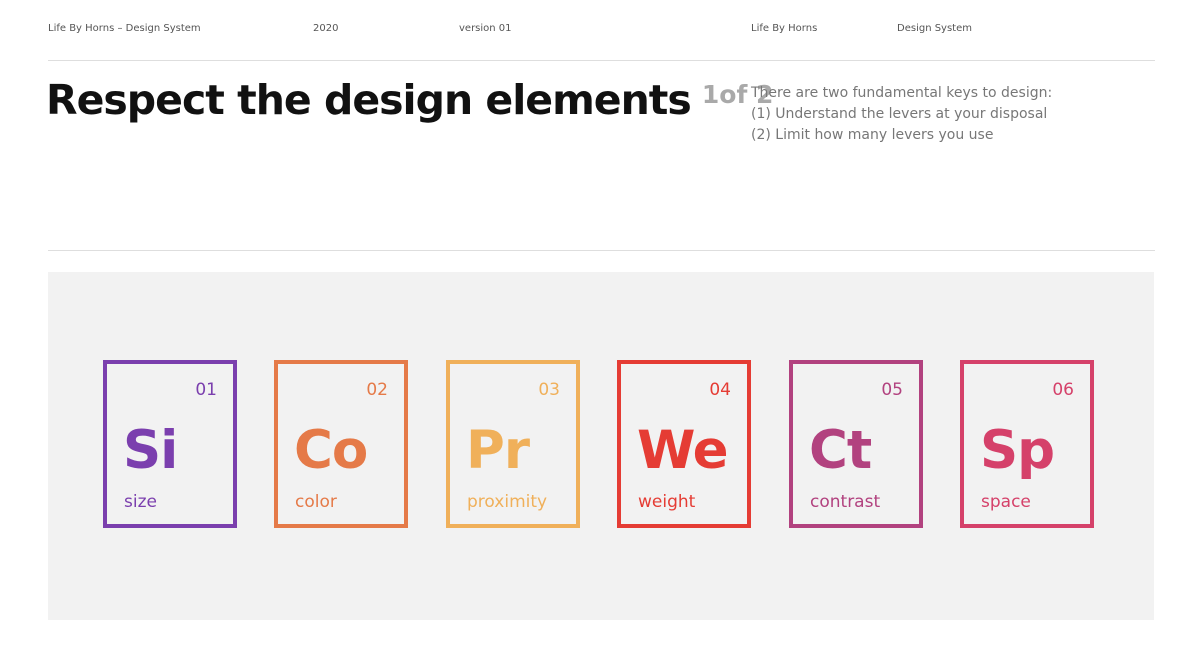  I want to click on section-divider, so click(601, 250).